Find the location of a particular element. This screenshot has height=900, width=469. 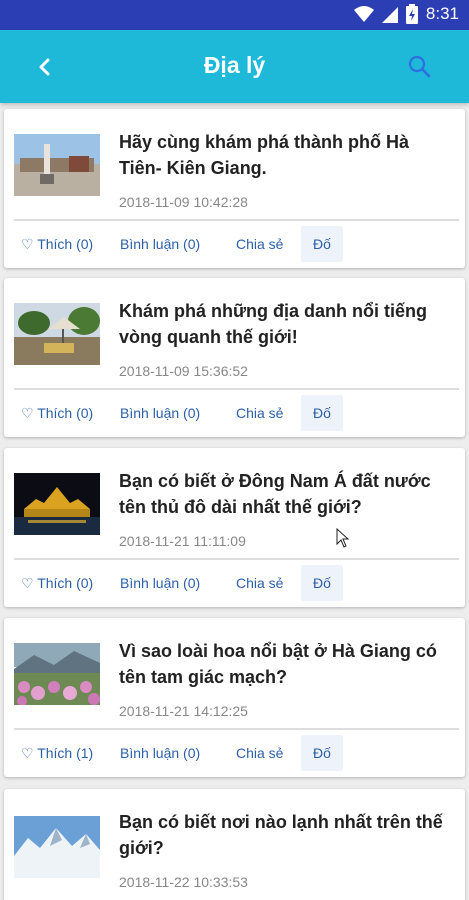

like-button: ♡ Thích (1) is located at coordinates (57, 753).